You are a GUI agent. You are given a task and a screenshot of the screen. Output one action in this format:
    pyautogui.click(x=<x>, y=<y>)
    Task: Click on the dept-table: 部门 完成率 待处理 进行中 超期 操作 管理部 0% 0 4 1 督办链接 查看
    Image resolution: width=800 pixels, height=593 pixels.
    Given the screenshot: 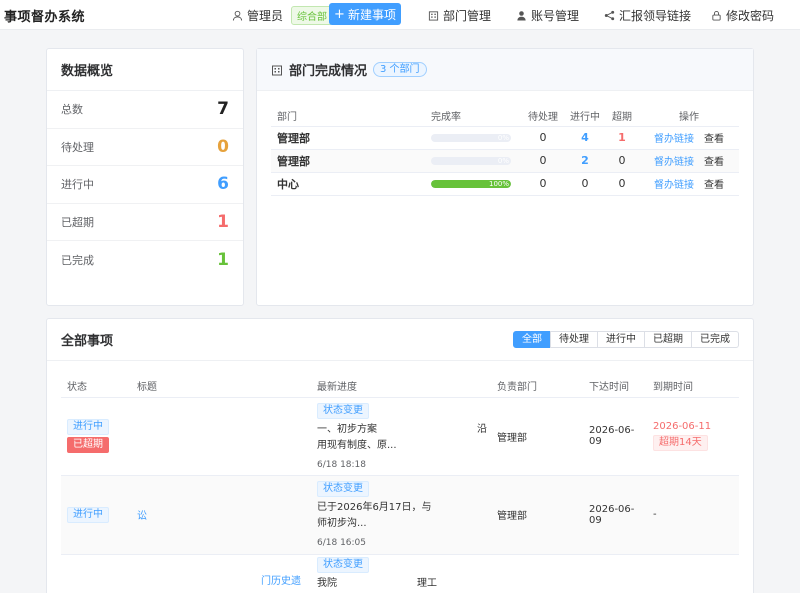 What is the action you would take?
    pyautogui.click(x=505, y=150)
    